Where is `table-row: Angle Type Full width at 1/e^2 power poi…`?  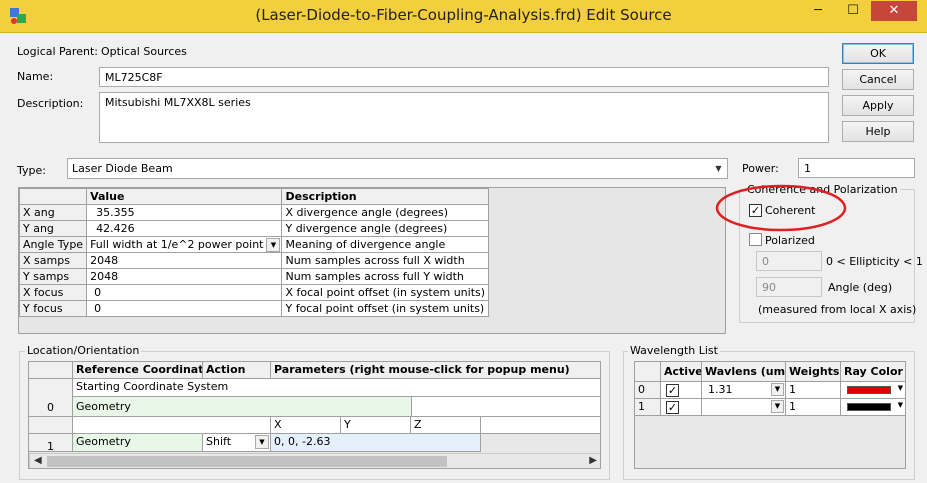
table-row: Angle Type Full width at 1/e^2 power poi… is located at coordinates (254, 244).